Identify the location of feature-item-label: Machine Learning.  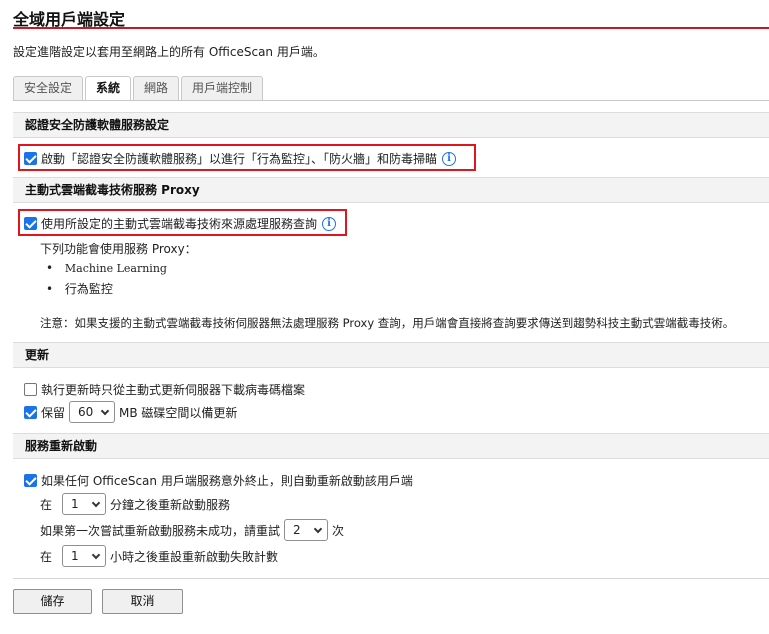
(115, 268).